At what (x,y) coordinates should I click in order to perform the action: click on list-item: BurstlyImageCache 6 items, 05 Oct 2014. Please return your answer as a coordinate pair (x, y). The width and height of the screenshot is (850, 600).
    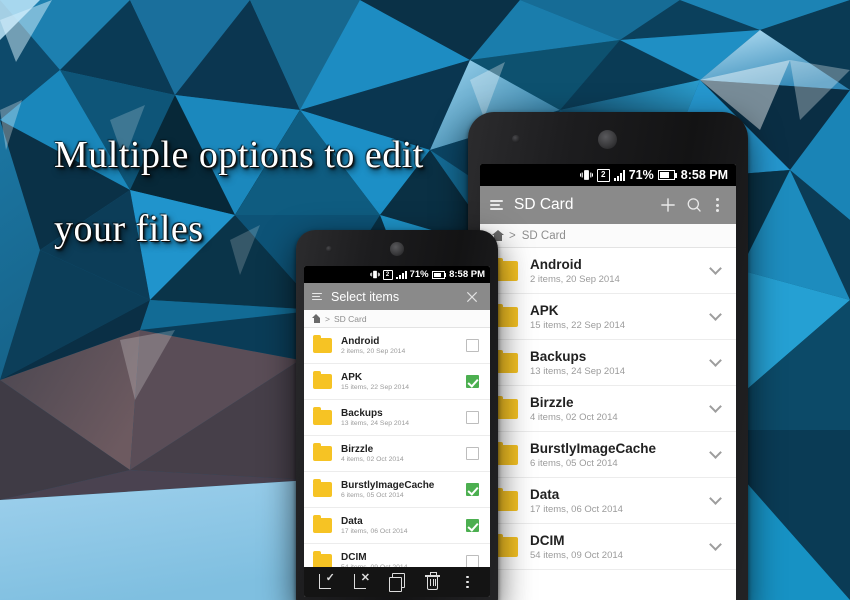
    Looking at the image, I should click on (397, 490).